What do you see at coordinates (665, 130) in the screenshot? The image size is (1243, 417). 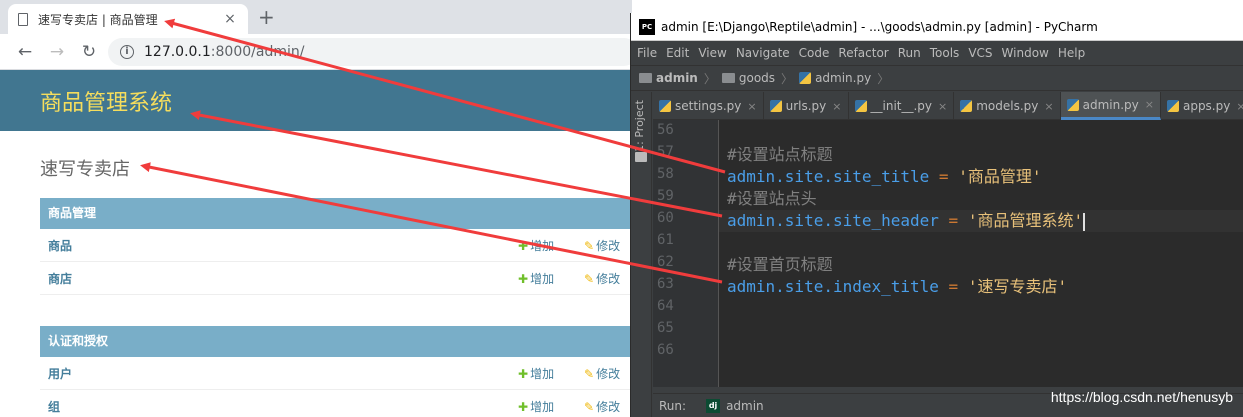 I see `line-number: 56` at bounding box center [665, 130].